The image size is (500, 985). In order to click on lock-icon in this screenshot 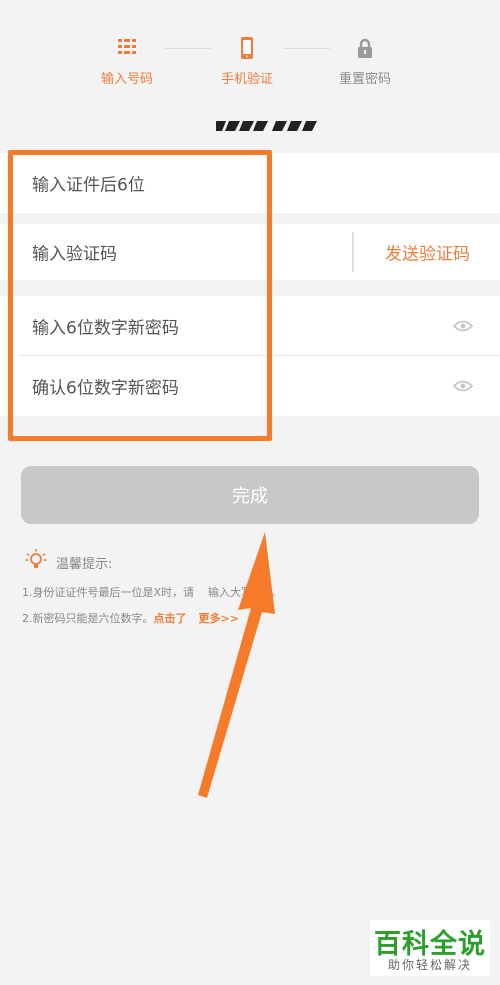, I will do `click(365, 48)`.